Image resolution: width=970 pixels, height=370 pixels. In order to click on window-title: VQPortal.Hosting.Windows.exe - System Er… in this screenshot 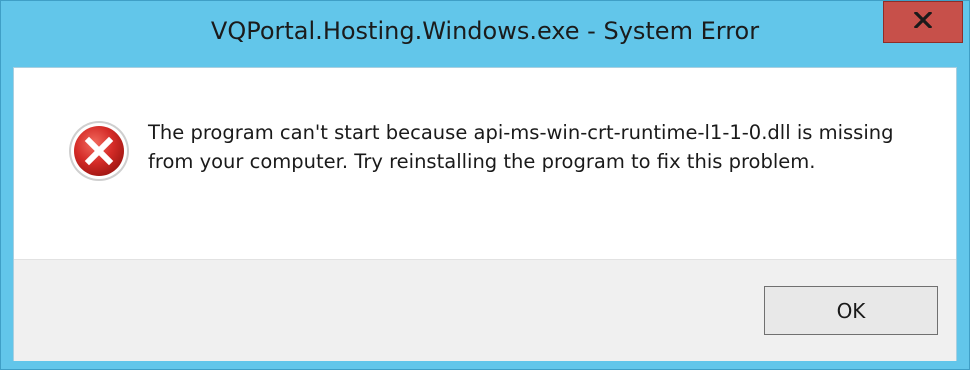, I will do `click(485, 31)`.